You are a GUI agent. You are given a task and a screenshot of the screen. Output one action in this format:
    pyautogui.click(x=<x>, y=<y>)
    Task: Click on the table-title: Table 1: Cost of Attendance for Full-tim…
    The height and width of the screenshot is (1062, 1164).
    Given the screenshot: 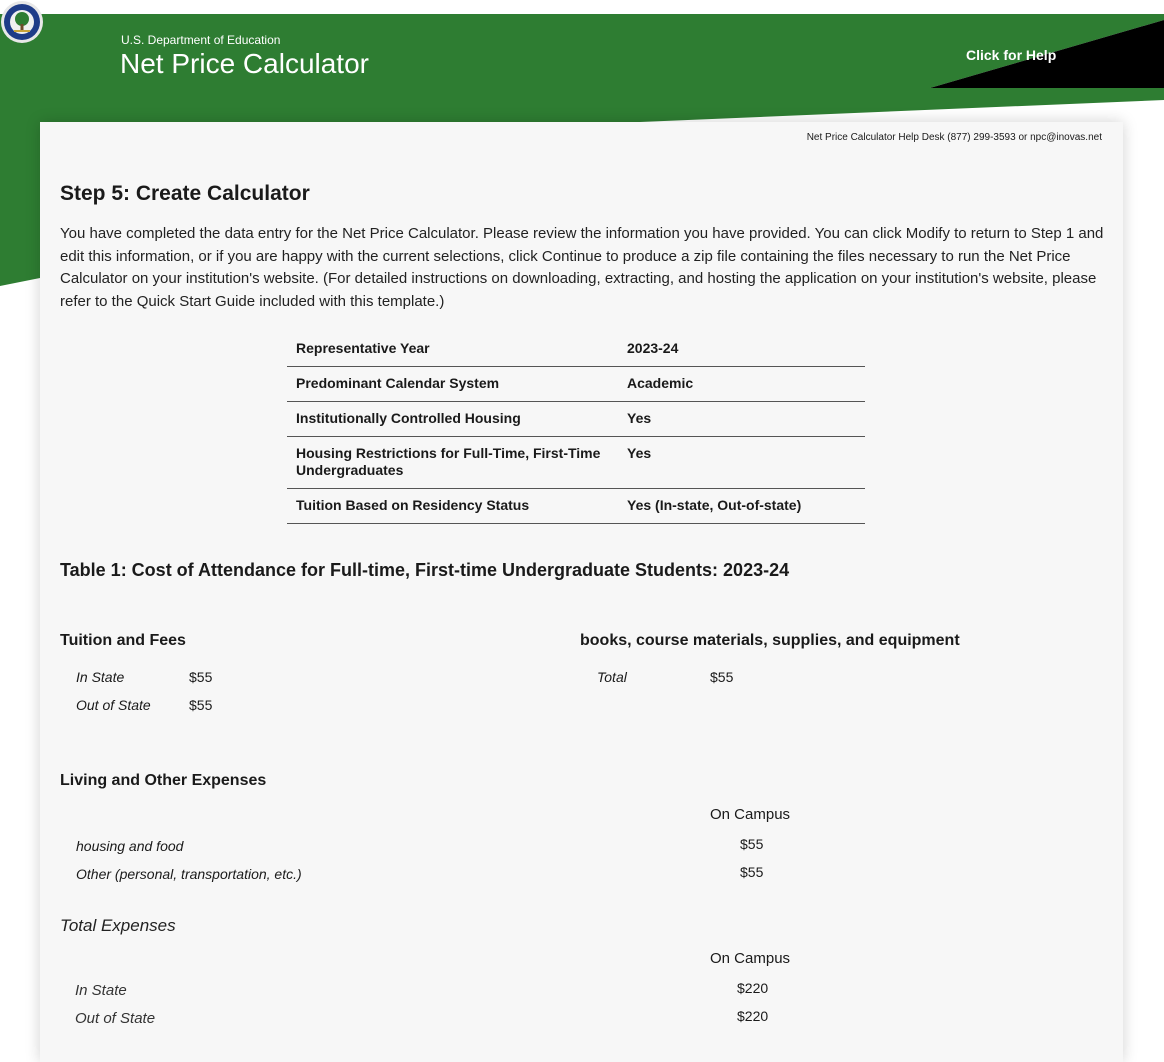 What is the action you would take?
    pyautogui.click(x=425, y=570)
    